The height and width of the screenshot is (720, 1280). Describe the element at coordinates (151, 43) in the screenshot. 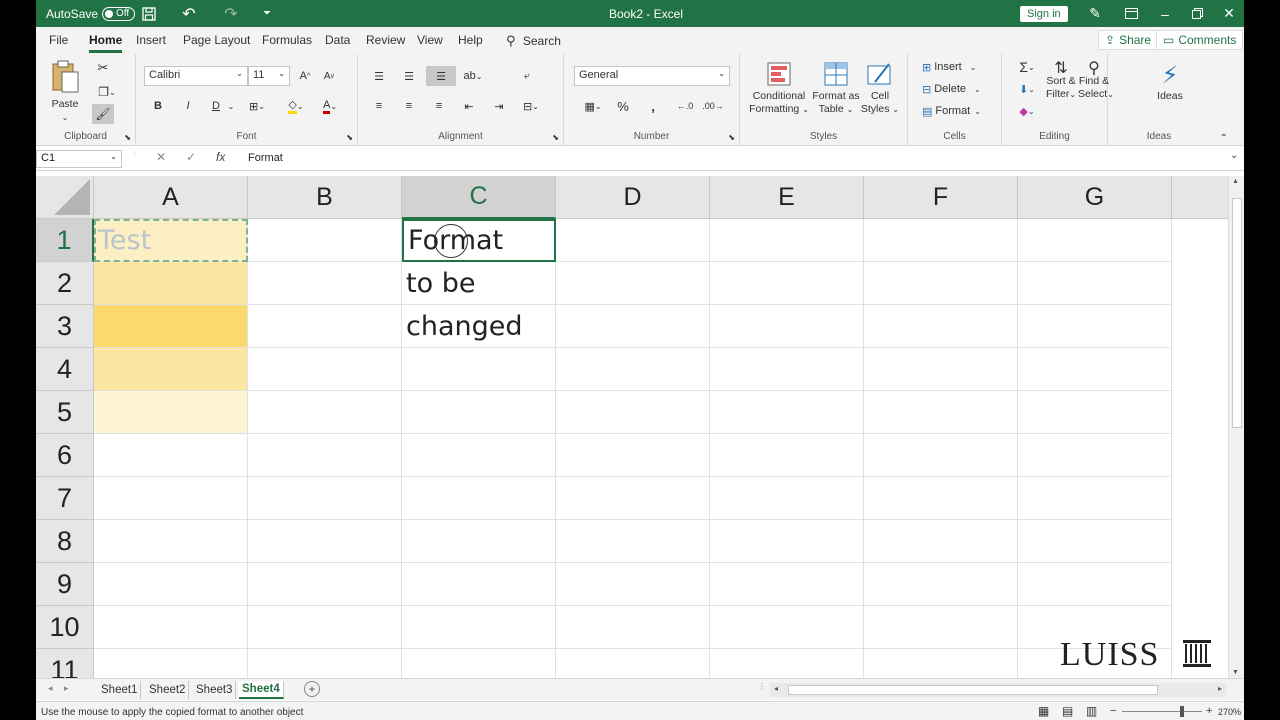

I see `tab-insert: Insert` at that location.